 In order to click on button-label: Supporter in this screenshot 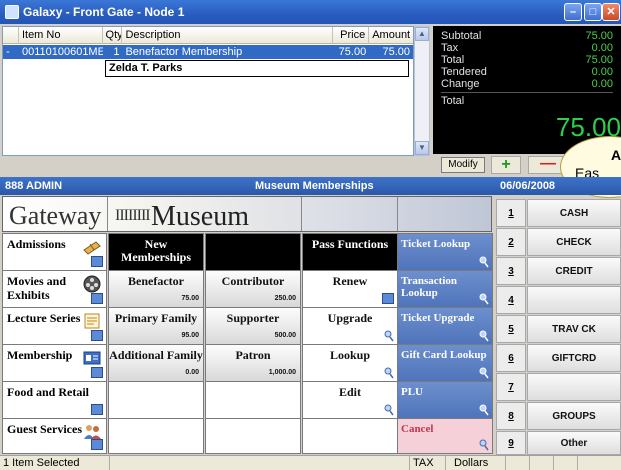, I will do `click(253, 318)`.